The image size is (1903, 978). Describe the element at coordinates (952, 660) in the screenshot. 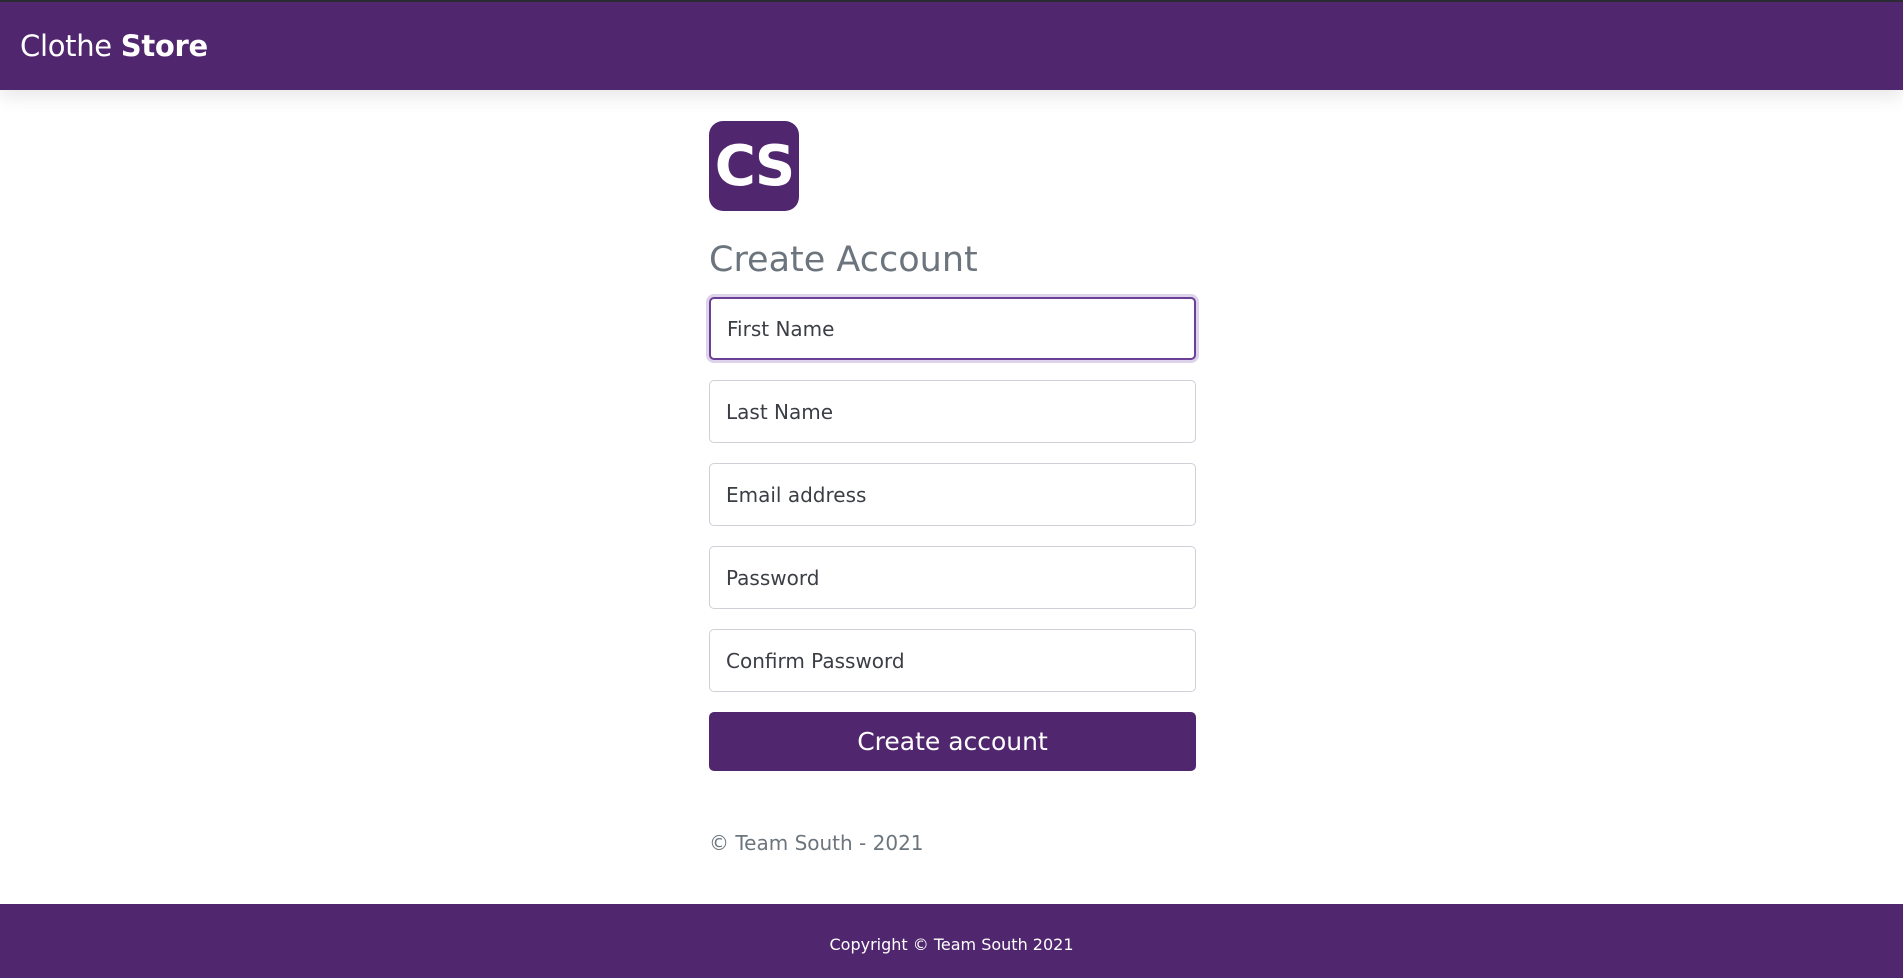

I see `confirm-password-input` at that location.